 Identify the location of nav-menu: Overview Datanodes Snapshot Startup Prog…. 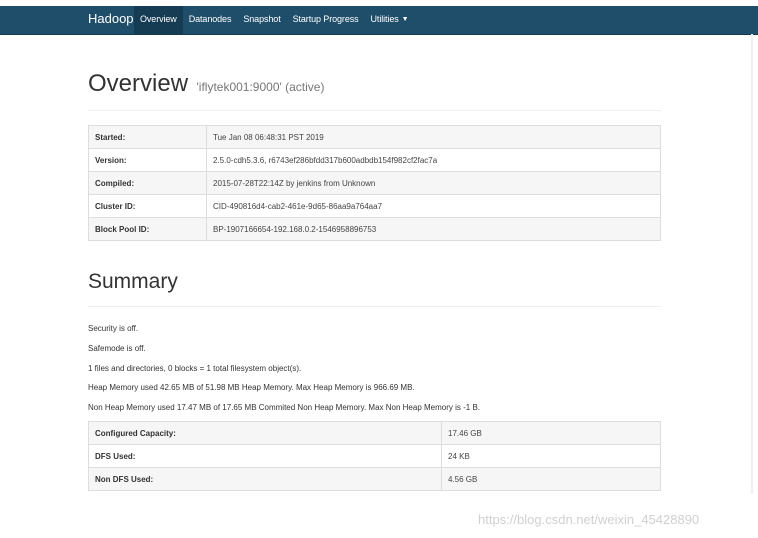
(274, 20).